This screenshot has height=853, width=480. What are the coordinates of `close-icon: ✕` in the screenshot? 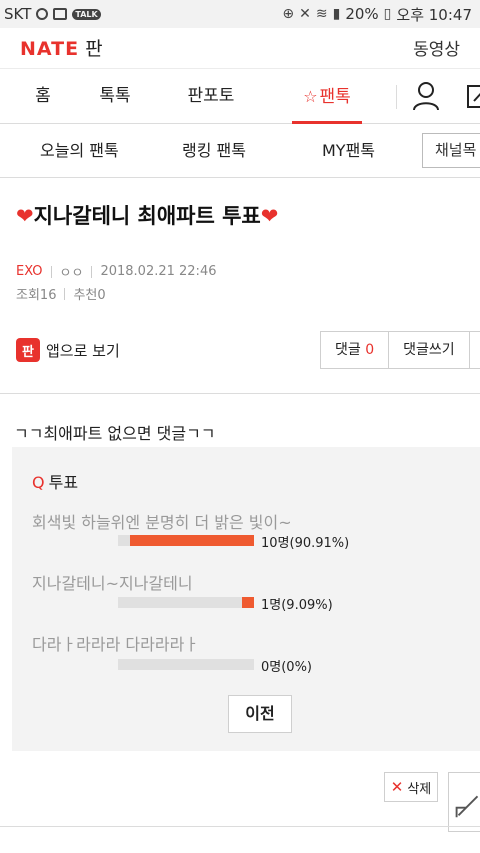 It's located at (397, 787).